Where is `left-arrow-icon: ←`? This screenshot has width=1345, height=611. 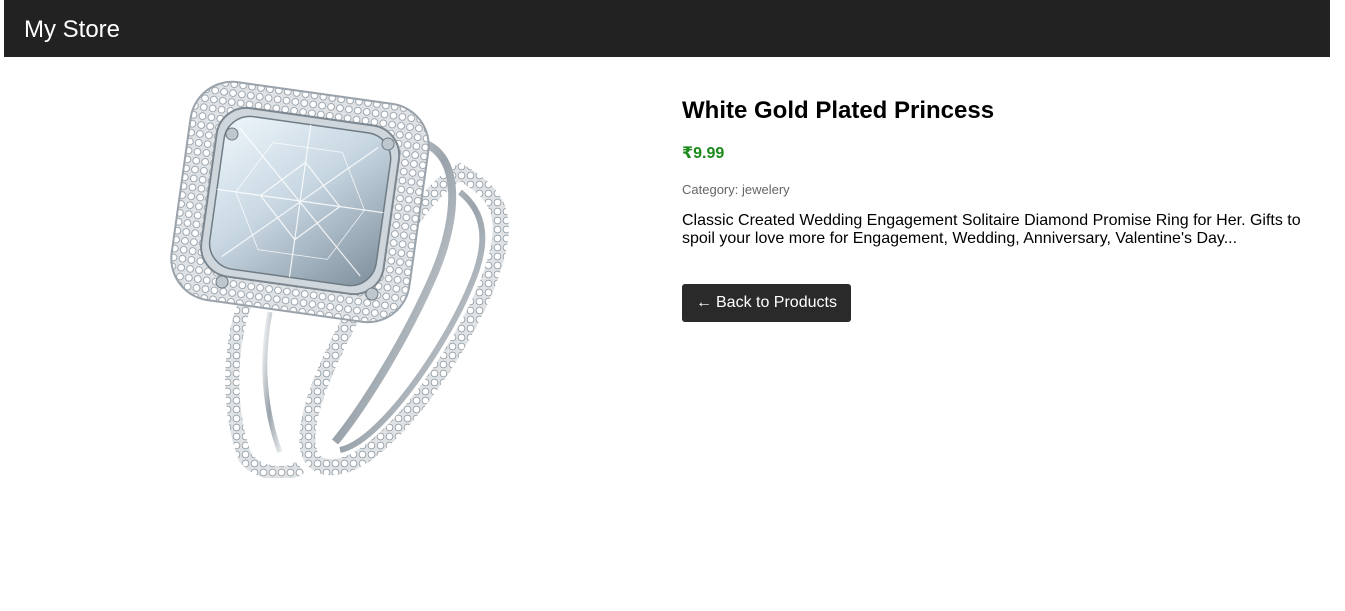 left-arrow-icon: ← is located at coordinates (704, 302).